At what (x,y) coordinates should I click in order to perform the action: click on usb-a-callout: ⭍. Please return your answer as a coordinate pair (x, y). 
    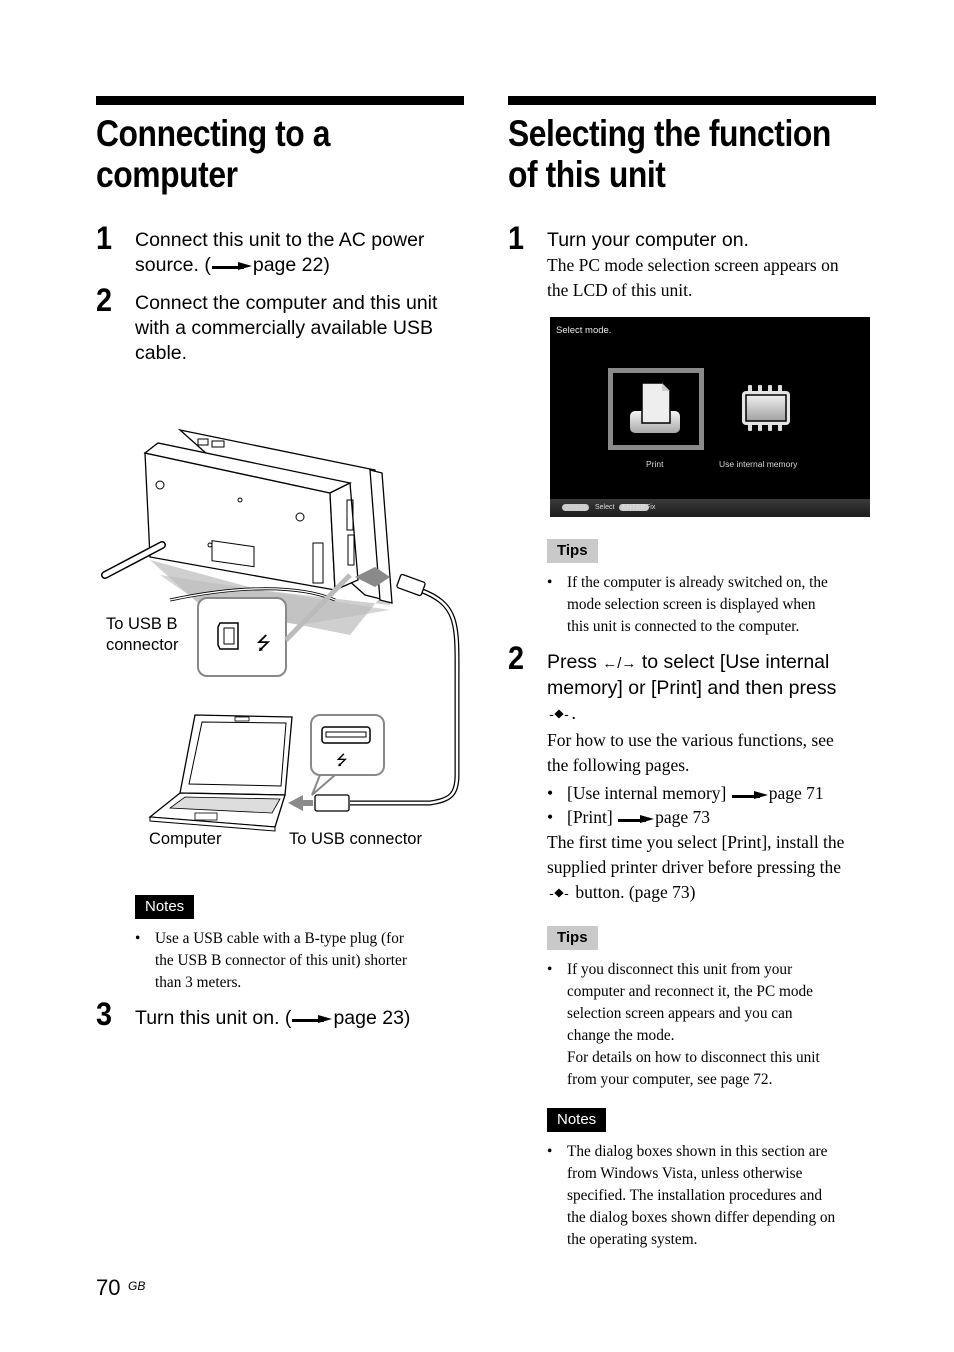
    Looking at the image, I should click on (347, 755).